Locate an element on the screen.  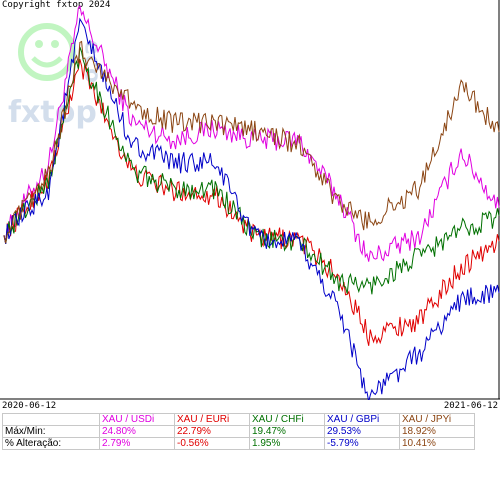
maxmin-eur: 22.79% is located at coordinates (212, 431).